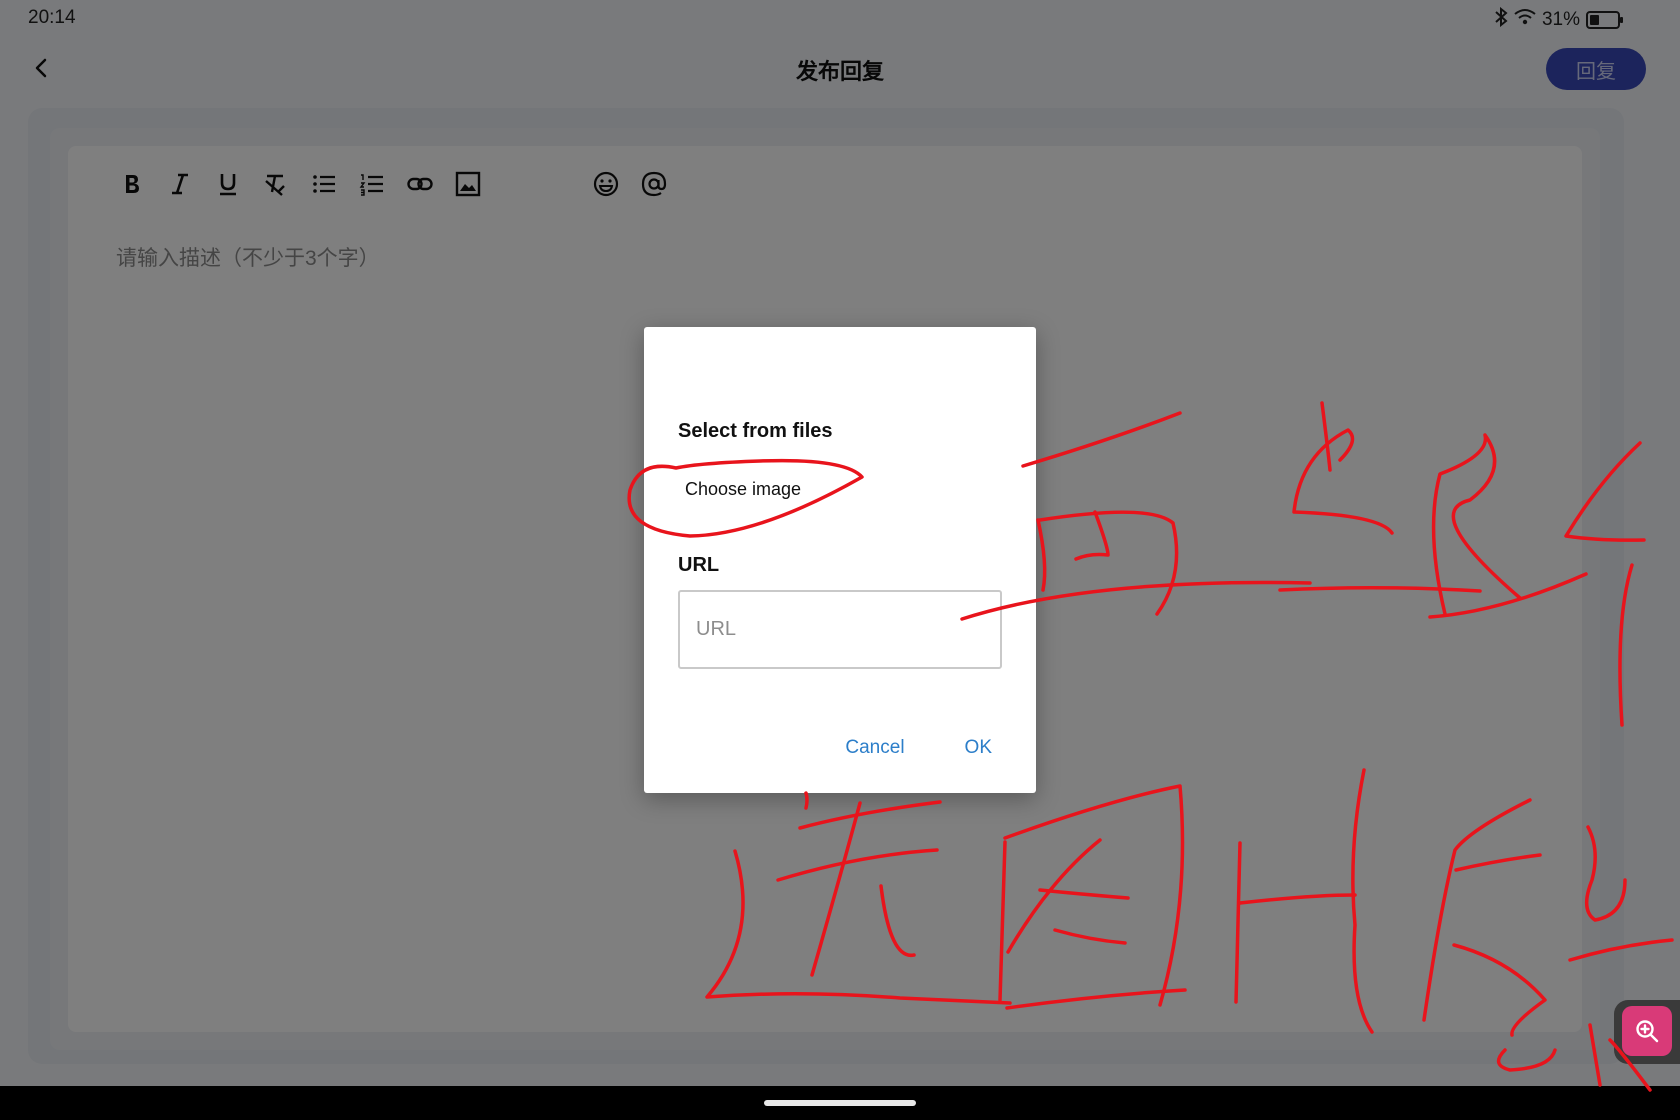 The width and height of the screenshot is (1680, 1120). Describe the element at coordinates (874, 748) in the screenshot. I see `cancel-button: Cancel` at that location.